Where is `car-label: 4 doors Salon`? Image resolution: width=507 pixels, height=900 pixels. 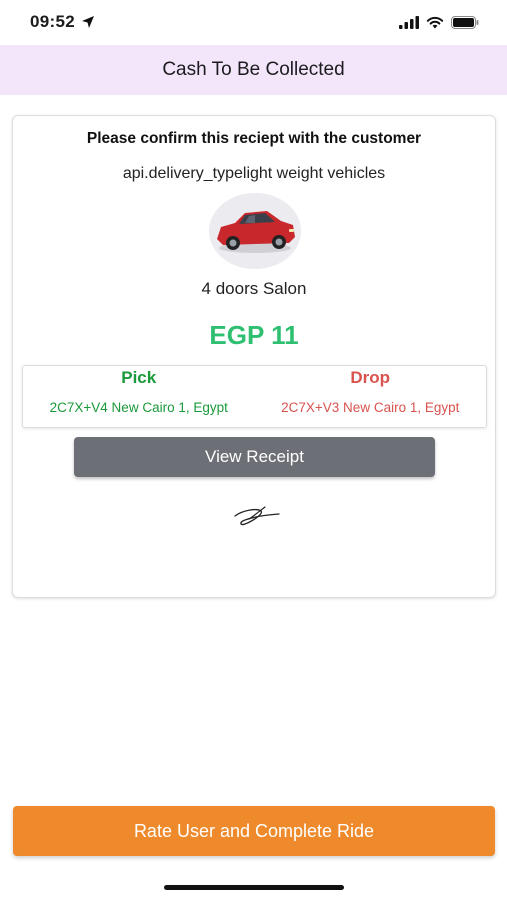 car-label: 4 doors Salon is located at coordinates (254, 288).